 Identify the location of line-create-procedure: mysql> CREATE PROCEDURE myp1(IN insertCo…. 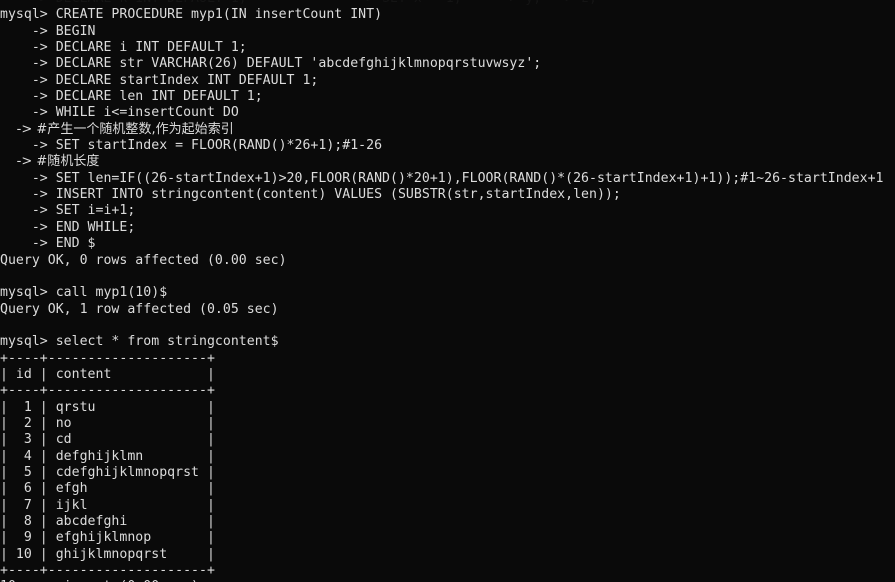
(191, 15).